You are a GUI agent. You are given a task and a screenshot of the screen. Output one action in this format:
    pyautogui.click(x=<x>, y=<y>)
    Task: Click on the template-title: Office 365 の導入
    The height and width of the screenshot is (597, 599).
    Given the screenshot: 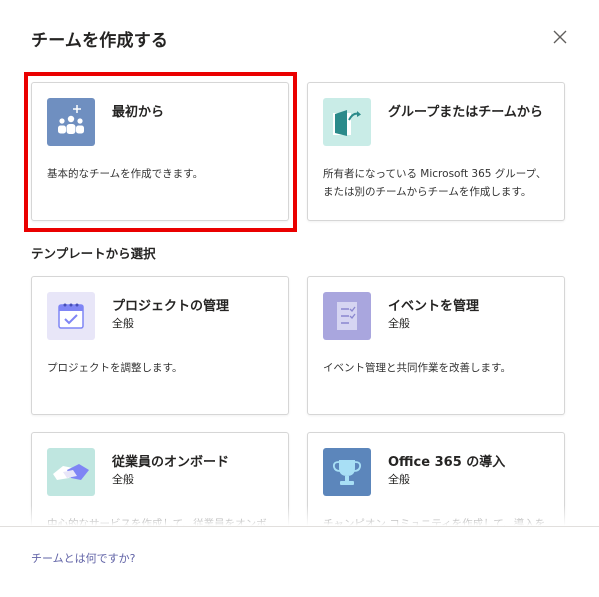 What is the action you would take?
    pyautogui.click(x=447, y=462)
    